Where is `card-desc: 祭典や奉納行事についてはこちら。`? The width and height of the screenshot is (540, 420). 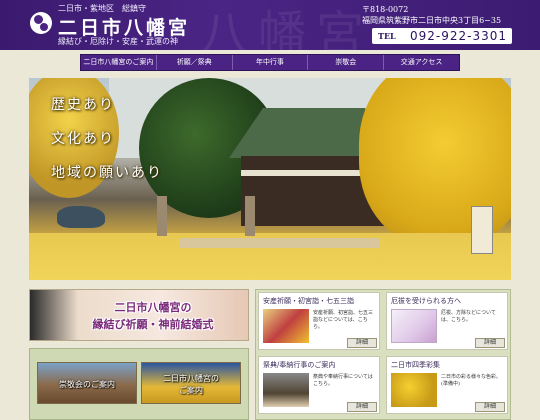 card-desc: 祭典や奉納行事についてはこちら。 is located at coordinates (343, 380).